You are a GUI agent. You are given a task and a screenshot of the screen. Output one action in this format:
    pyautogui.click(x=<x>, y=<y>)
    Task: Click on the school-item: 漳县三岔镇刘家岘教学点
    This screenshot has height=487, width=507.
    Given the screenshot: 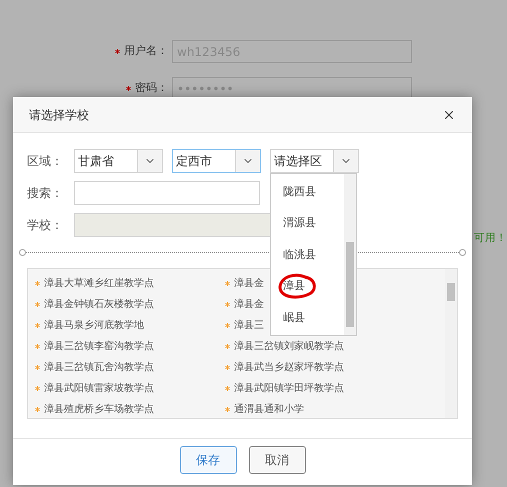 What is the action you would take?
    pyautogui.click(x=289, y=346)
    